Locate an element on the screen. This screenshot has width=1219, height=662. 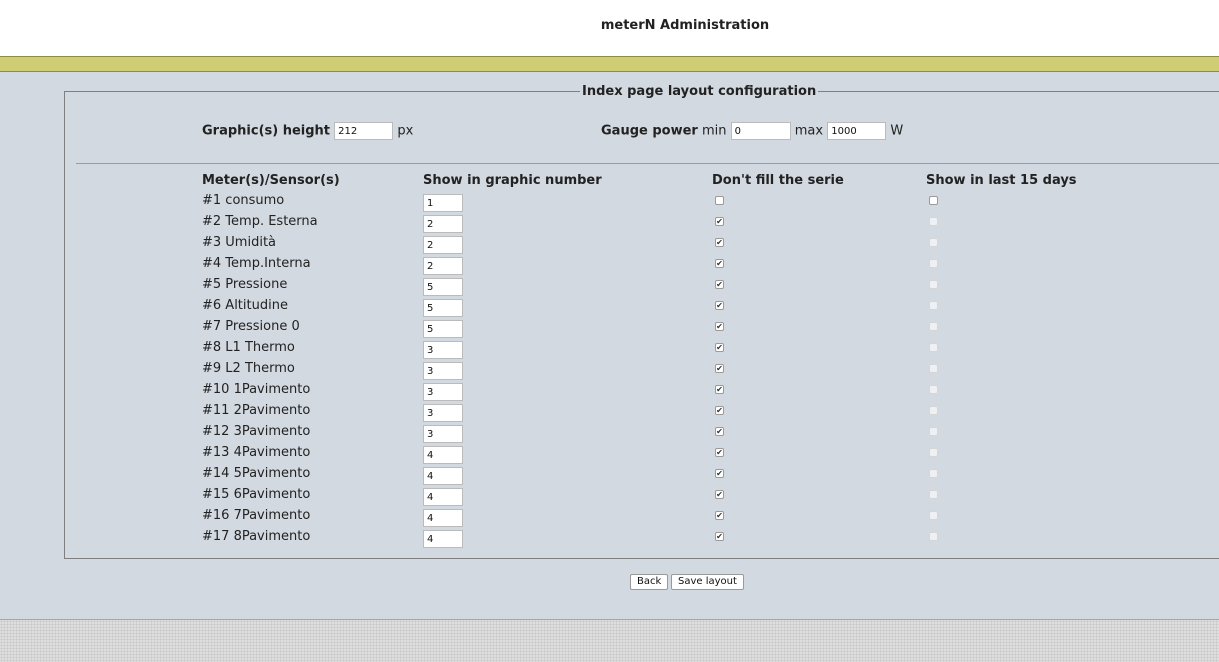
table-row: #11 2Pavimento ✔ is located at coordinates (609, 413).